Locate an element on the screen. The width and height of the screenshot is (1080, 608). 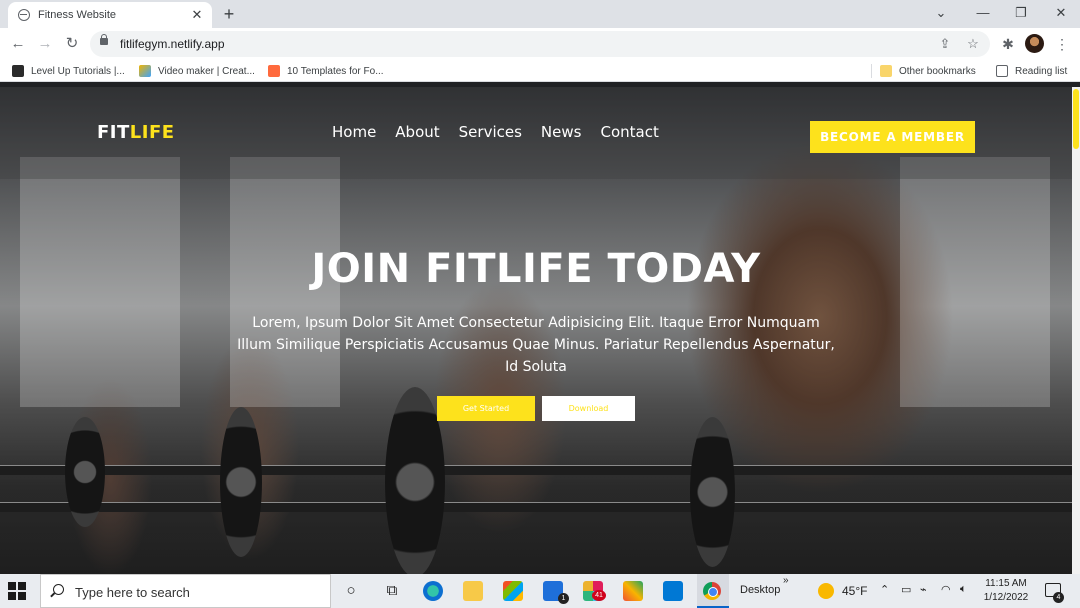
desktop-toolbar-label: Desktop is located at coordinates (760, 590).